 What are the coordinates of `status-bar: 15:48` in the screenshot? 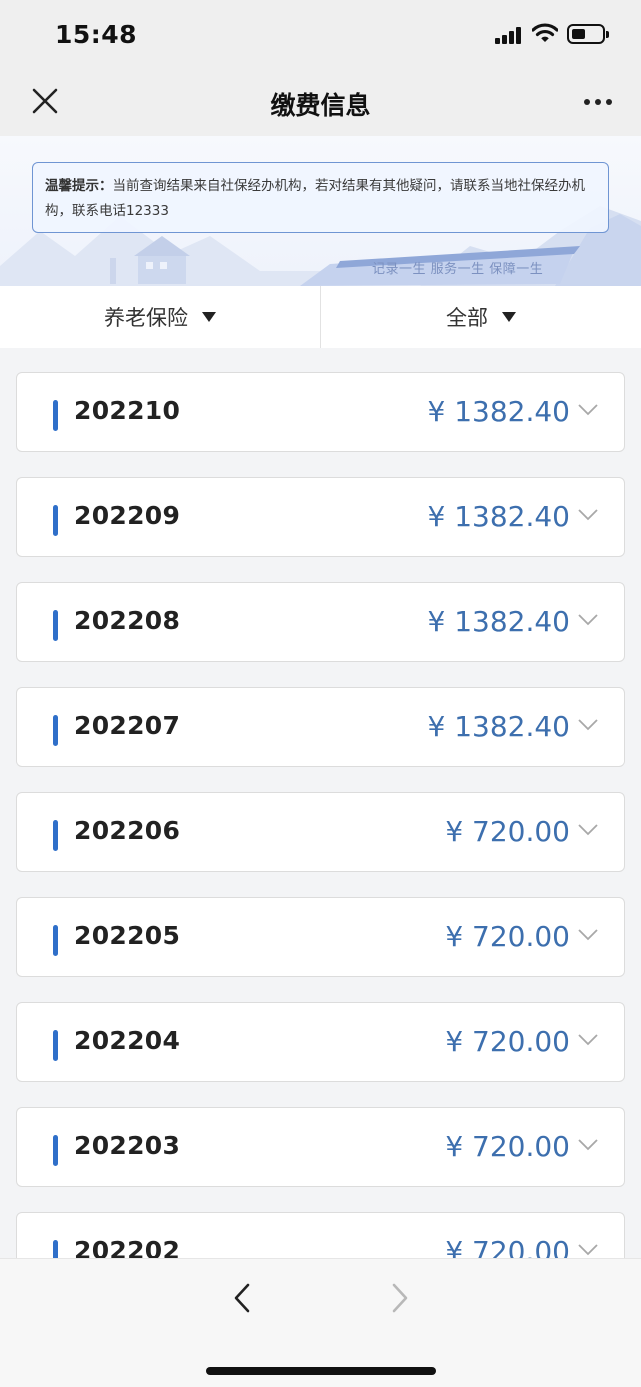 It's located at (320, 35).